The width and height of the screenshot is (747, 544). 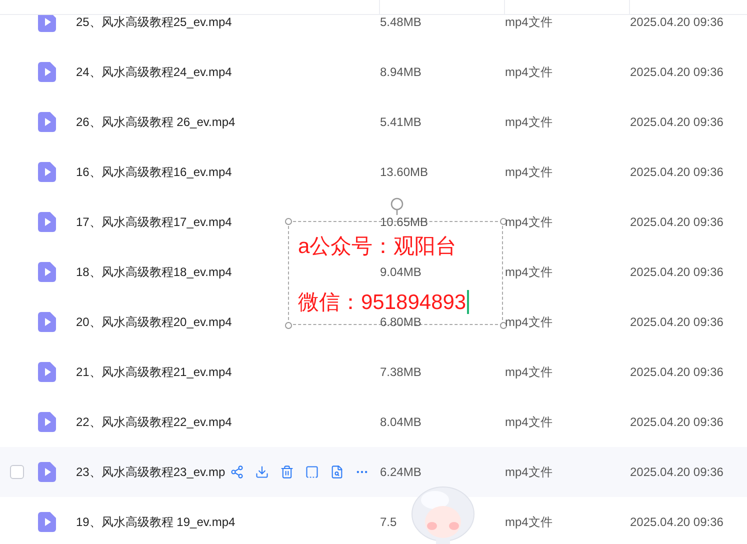 I want to click on delete-icon, so click(x=287, y=472).